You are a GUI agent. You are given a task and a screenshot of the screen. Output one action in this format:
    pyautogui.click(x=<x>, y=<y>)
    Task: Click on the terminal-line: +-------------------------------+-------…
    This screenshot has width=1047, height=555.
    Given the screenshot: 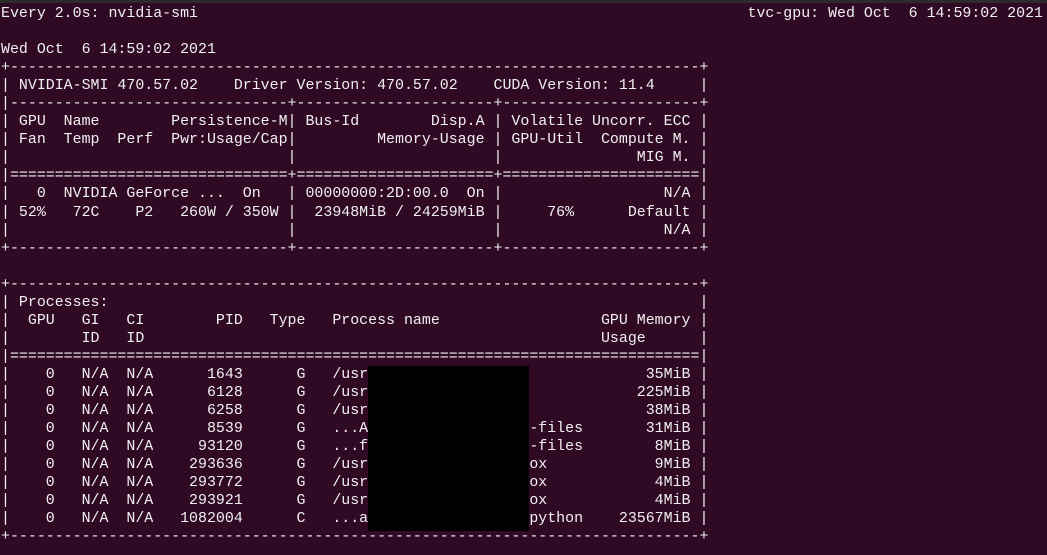 What is the action you would take?
    pyautogui.click(x=355, y=248)
    